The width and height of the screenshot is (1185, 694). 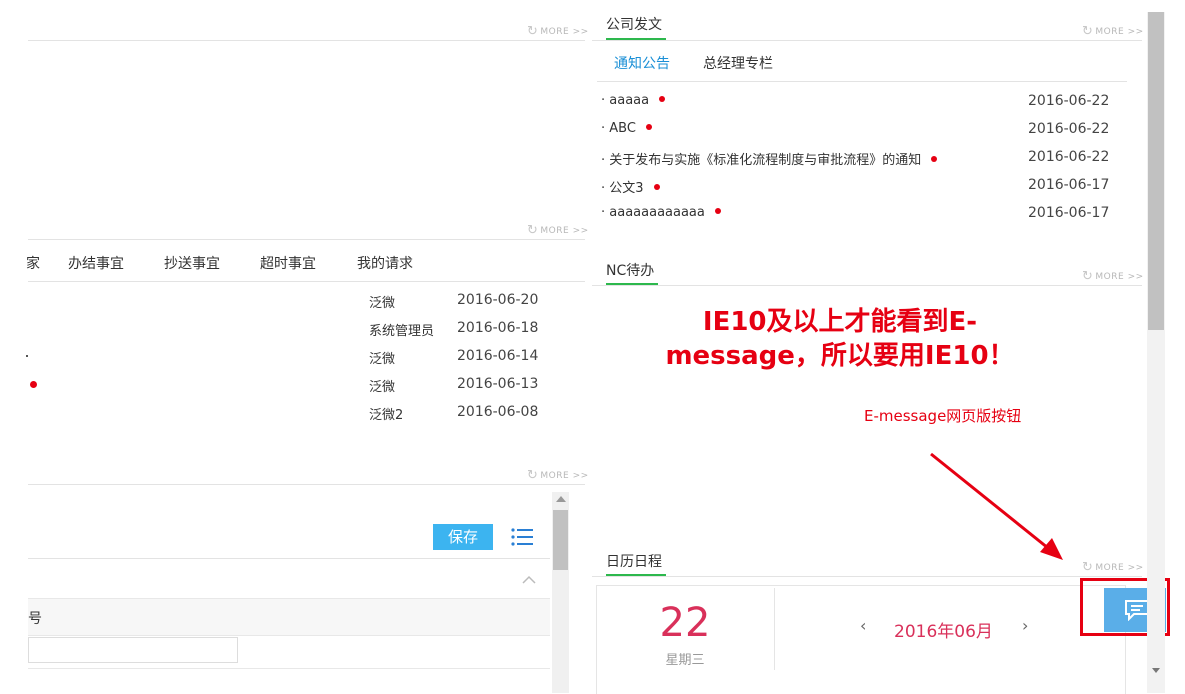 What do you see at coordinates (529, 577) in the screenshot?
I see `chevron-up-icon` at bounding box center [529, 577].